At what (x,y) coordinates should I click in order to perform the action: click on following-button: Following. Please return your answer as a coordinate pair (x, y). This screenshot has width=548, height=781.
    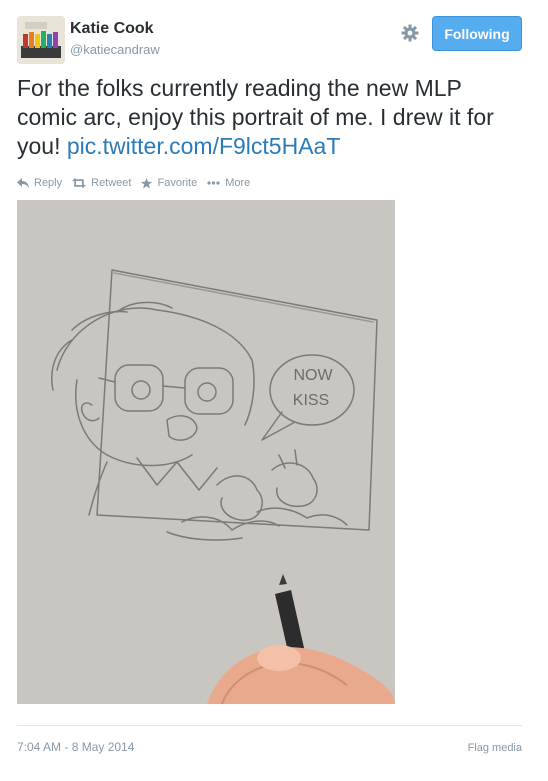
    Looking at the image, I should click on (477, 33).